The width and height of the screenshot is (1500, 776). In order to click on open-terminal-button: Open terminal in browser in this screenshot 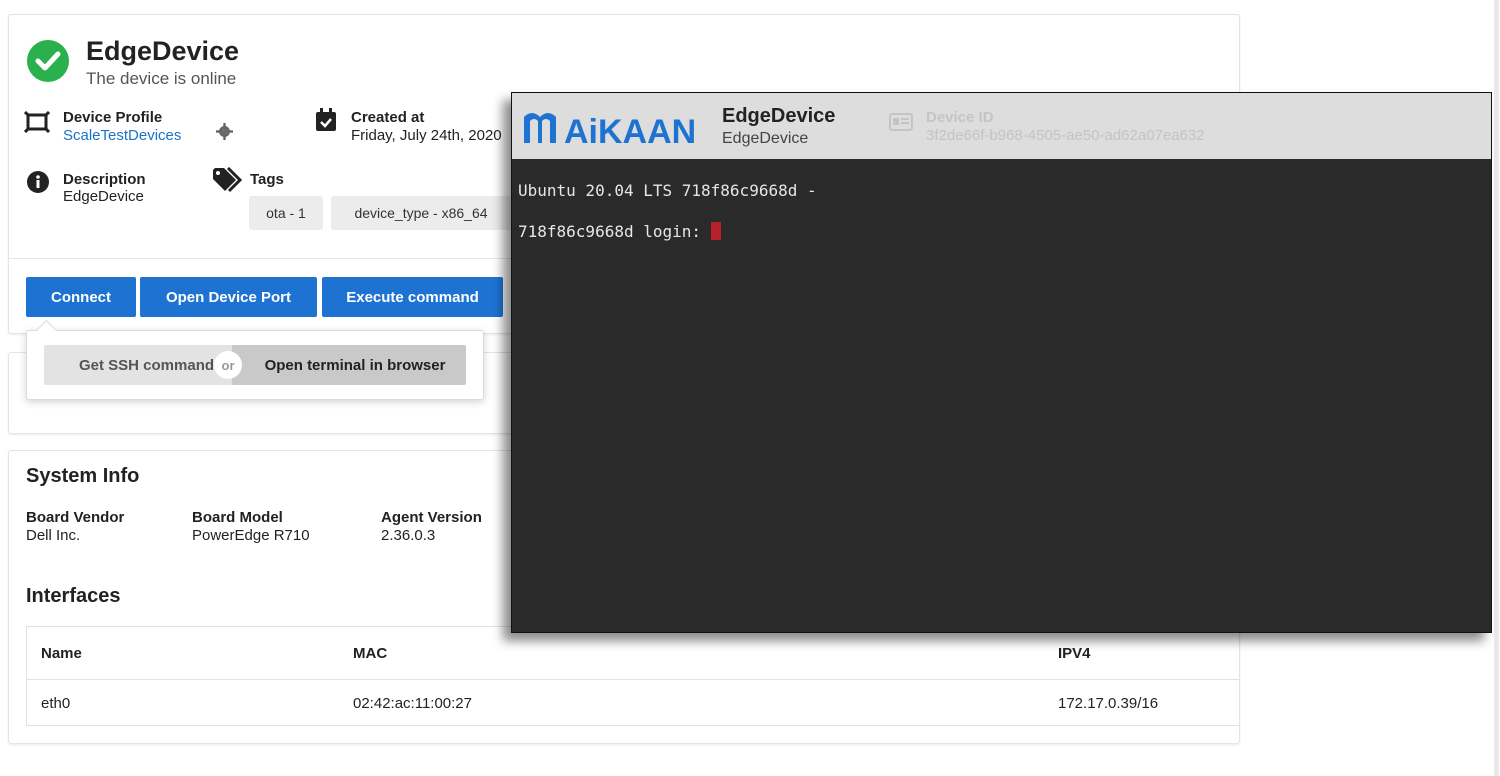, I will do `click(349, 365)`.